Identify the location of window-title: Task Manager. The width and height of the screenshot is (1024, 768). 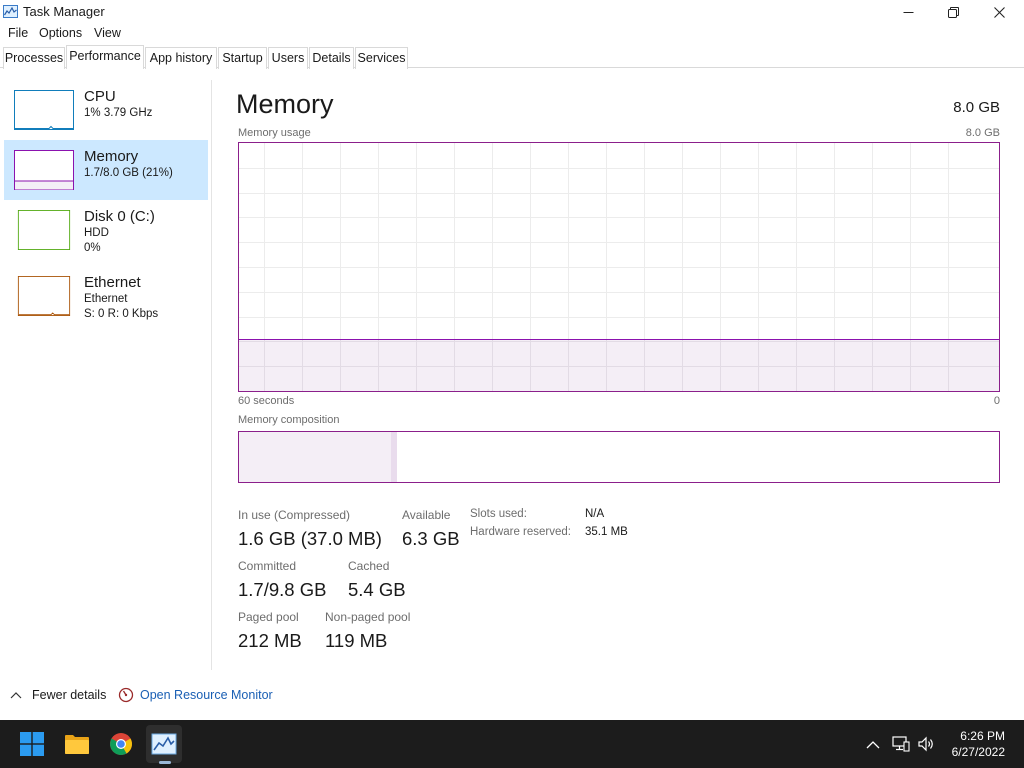
(64, 11).